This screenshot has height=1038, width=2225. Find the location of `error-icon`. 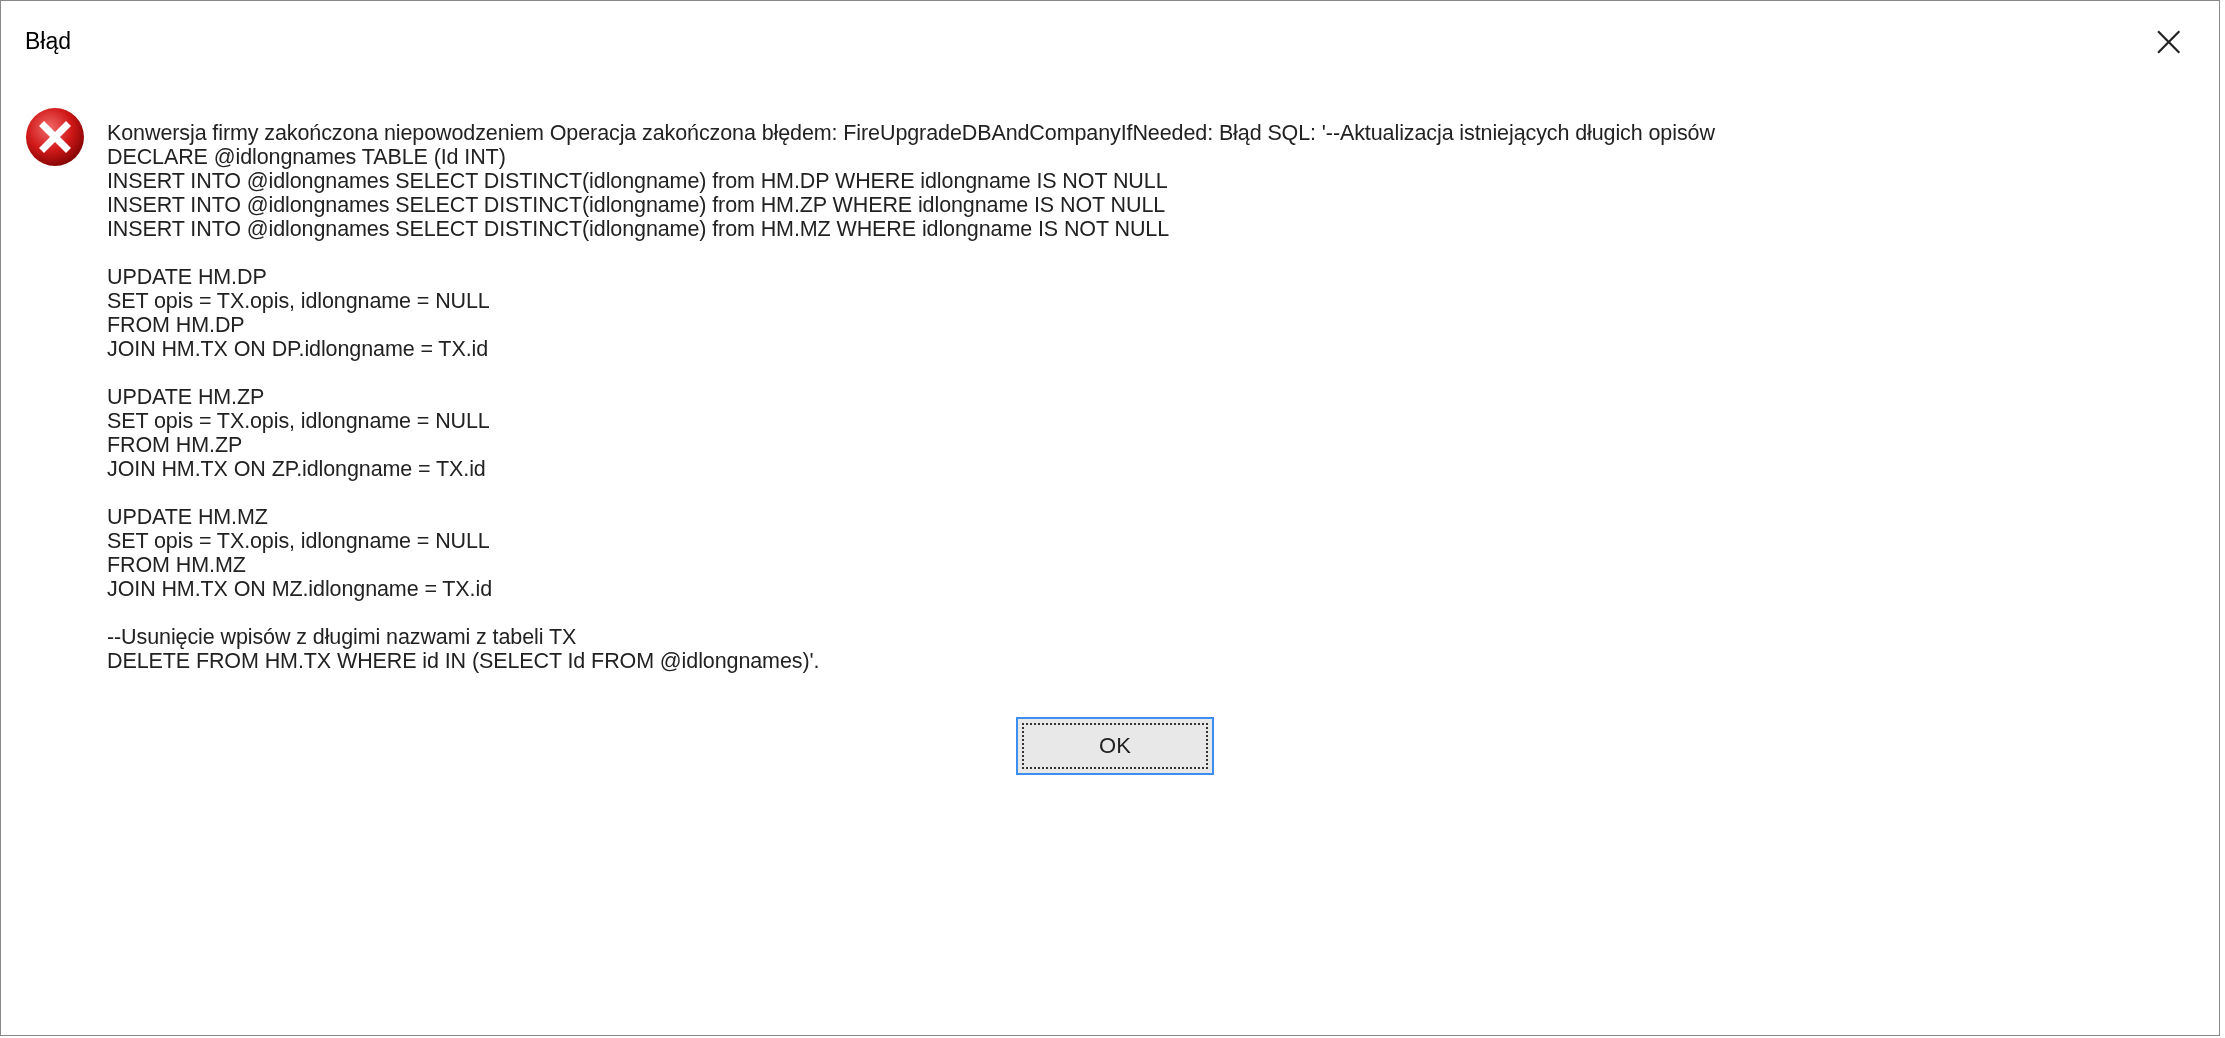

error-icon is located at coordinates (55, 137).